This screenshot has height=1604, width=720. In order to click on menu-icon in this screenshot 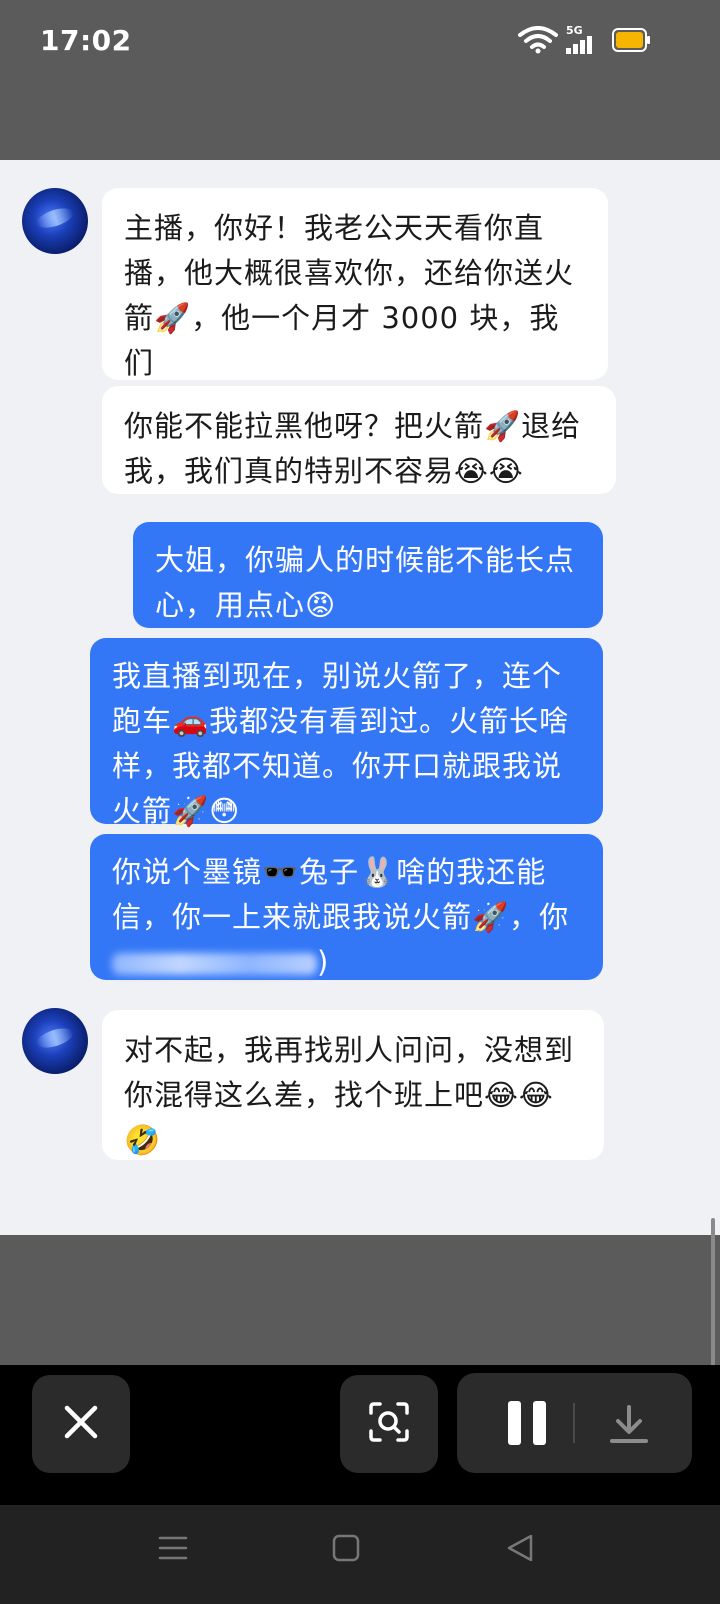, I will do `click(173, 1550)`.